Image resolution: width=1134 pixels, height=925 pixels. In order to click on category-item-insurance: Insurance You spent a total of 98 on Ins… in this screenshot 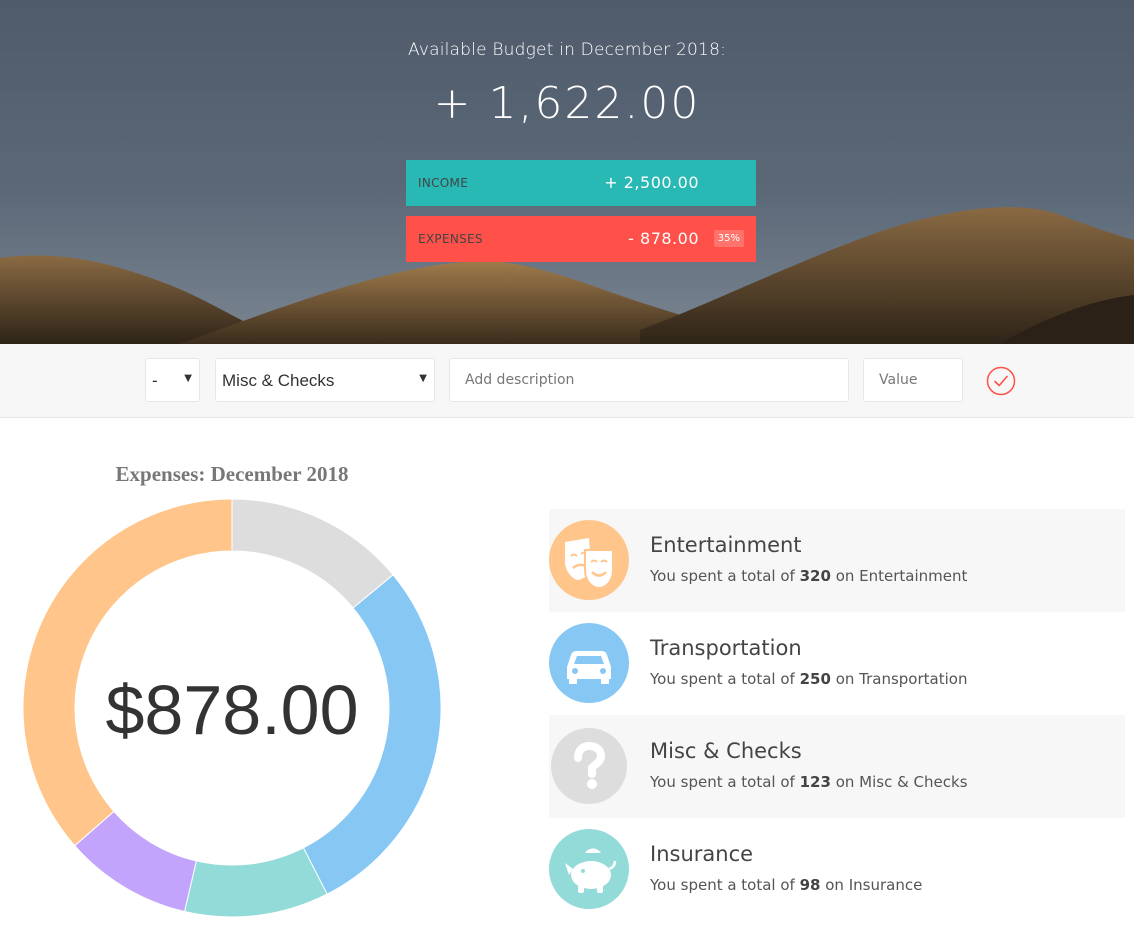, I will do `click(837, 869)`.